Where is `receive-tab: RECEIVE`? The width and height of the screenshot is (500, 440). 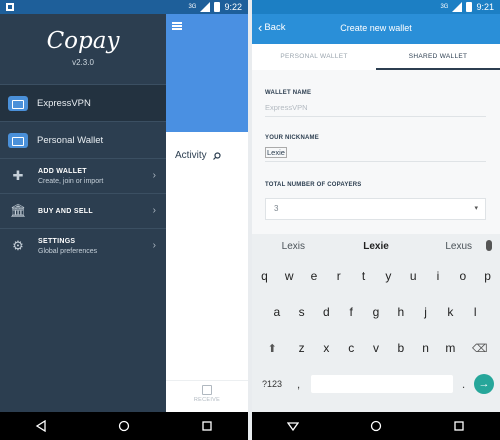
receive-tab: RECEIVE is located at coordinates (207, 396).